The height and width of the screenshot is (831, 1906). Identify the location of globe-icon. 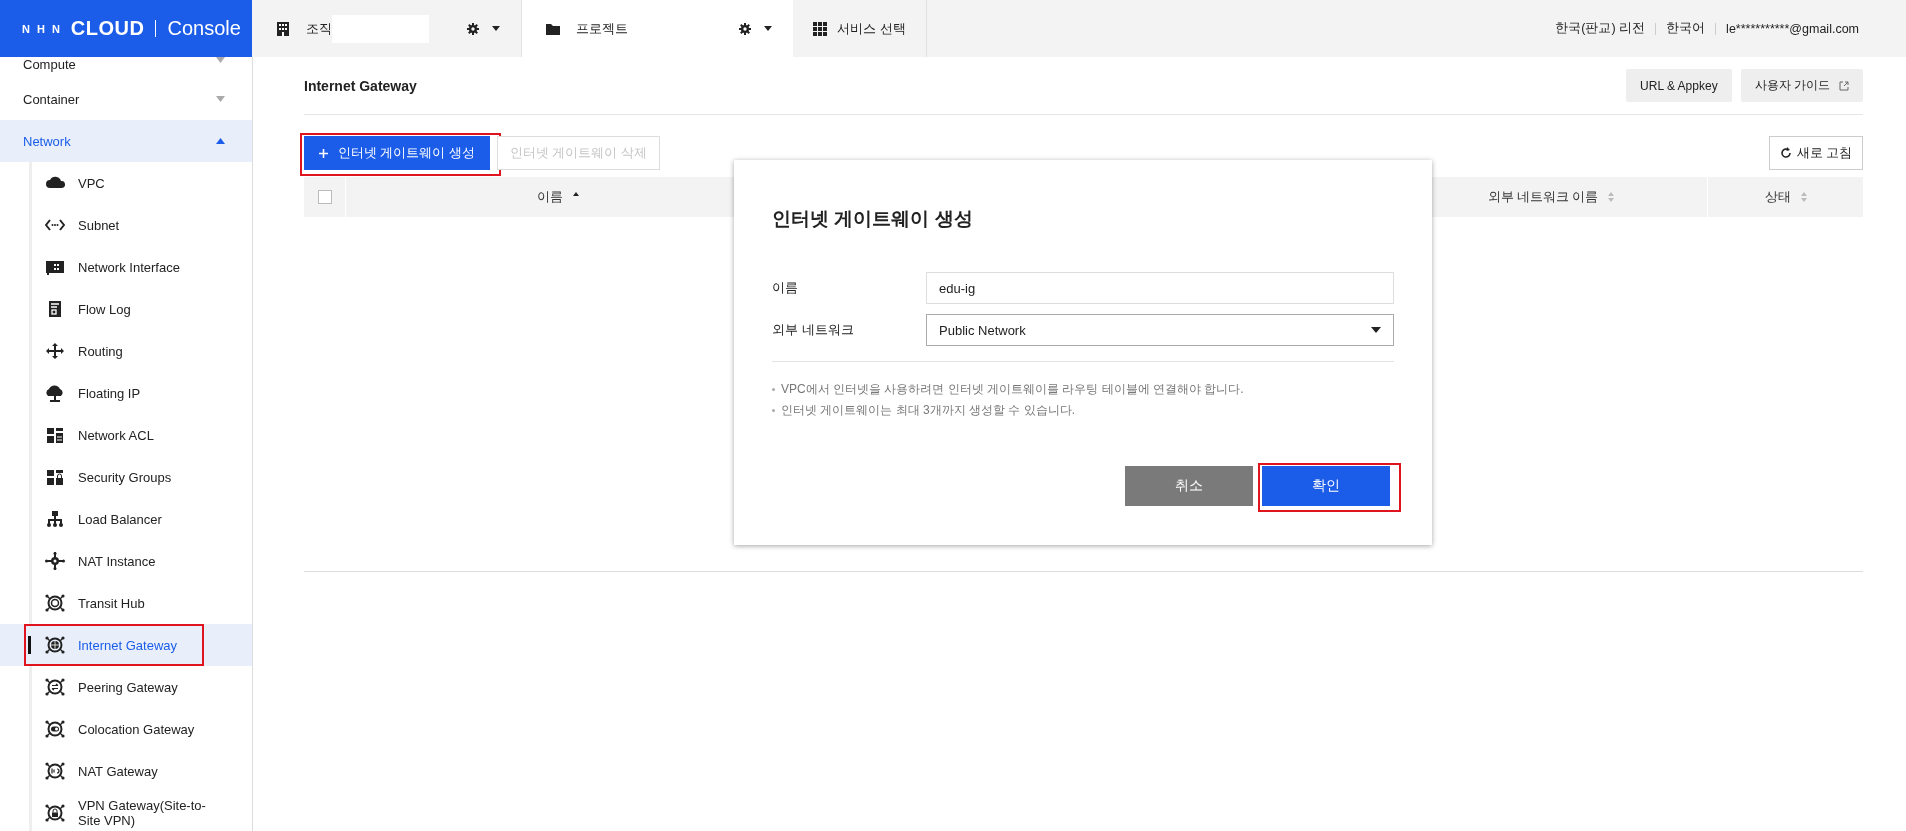
(55, 645).